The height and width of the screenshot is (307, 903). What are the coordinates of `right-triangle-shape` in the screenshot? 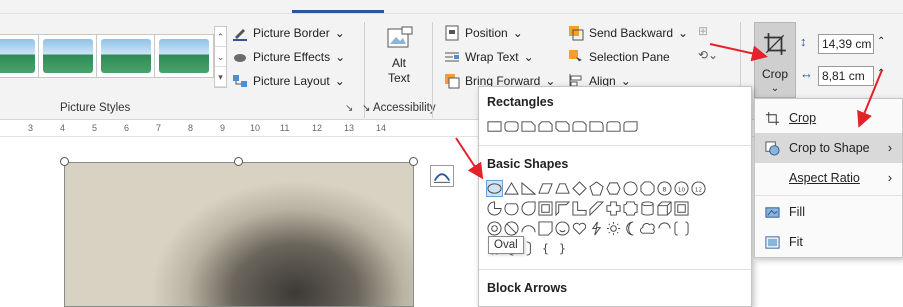 It's located at (528, 188).